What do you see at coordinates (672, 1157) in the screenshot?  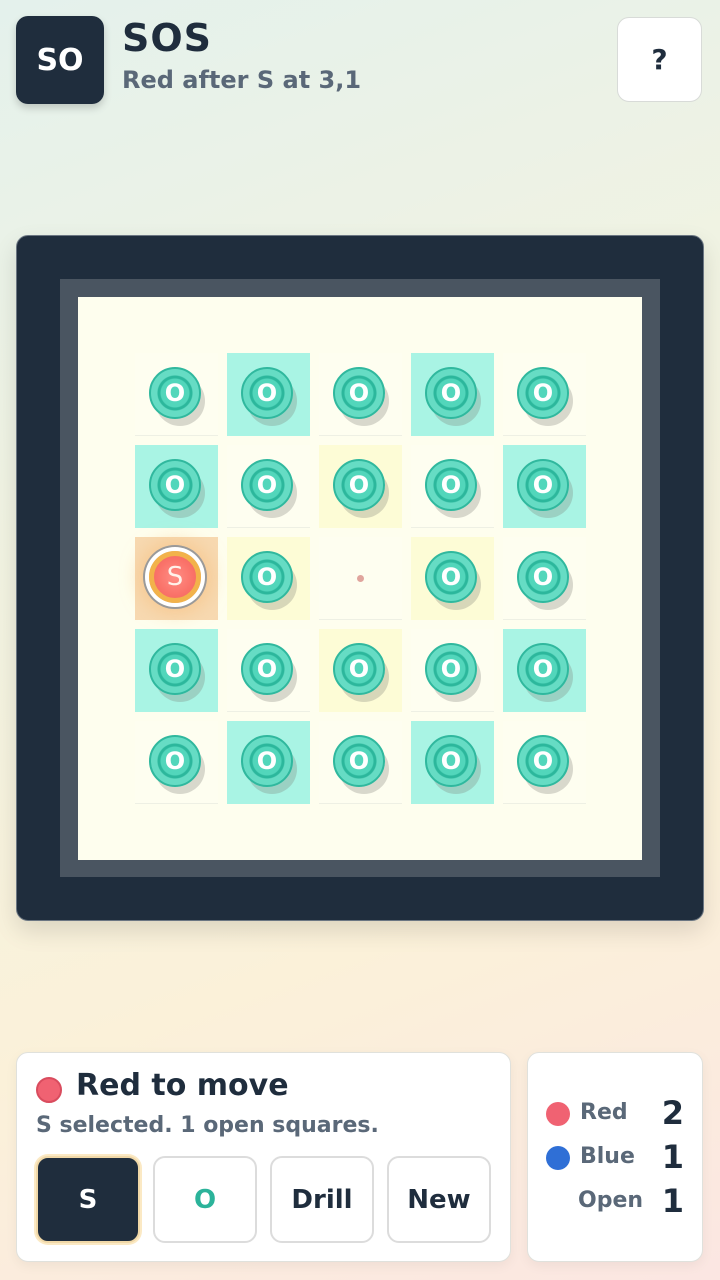 I see `blue-score-value: 1` at bounding box center [672, 1157].